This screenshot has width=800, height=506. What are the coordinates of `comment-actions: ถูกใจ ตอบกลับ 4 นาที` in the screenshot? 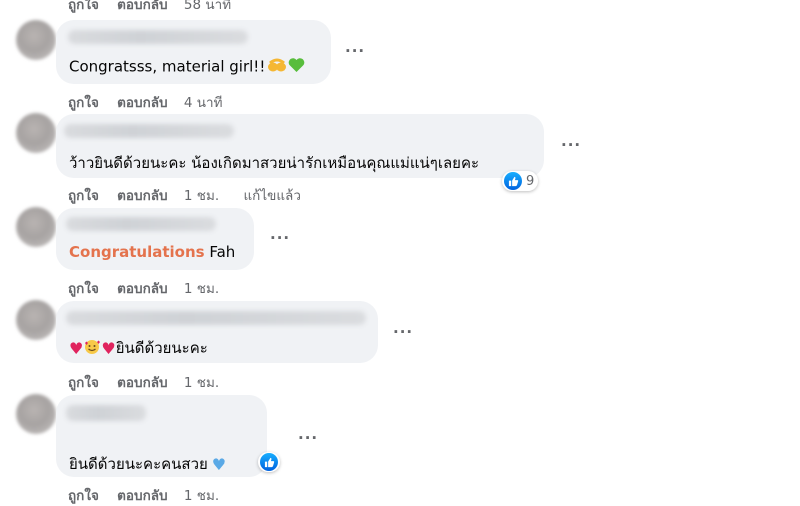 It's located at (145, 102).